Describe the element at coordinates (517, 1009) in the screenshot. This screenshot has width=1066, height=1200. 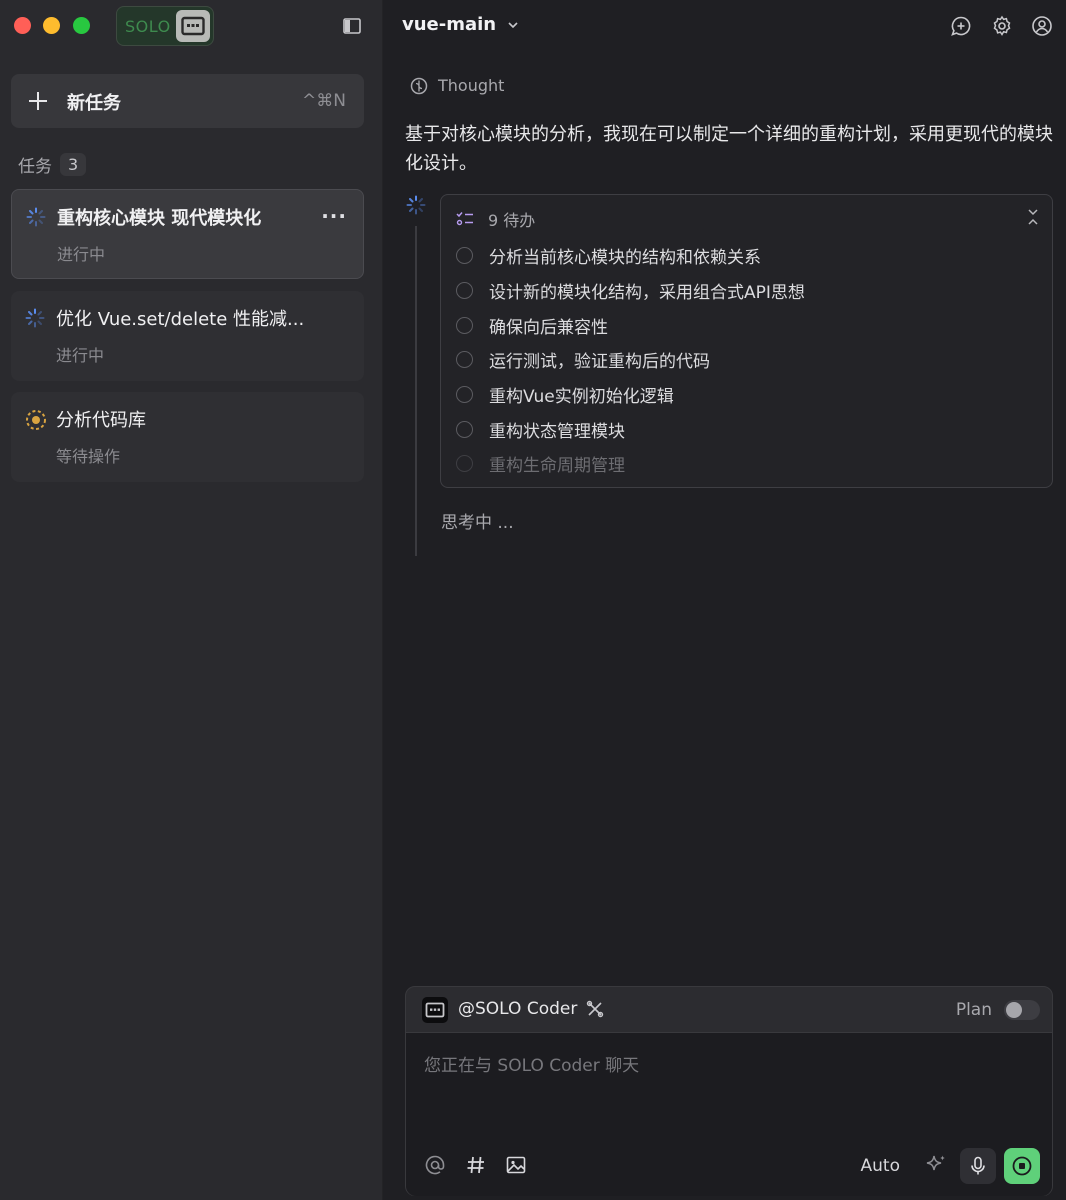
I see `agent-mention: @SOLO Coder` at that location.